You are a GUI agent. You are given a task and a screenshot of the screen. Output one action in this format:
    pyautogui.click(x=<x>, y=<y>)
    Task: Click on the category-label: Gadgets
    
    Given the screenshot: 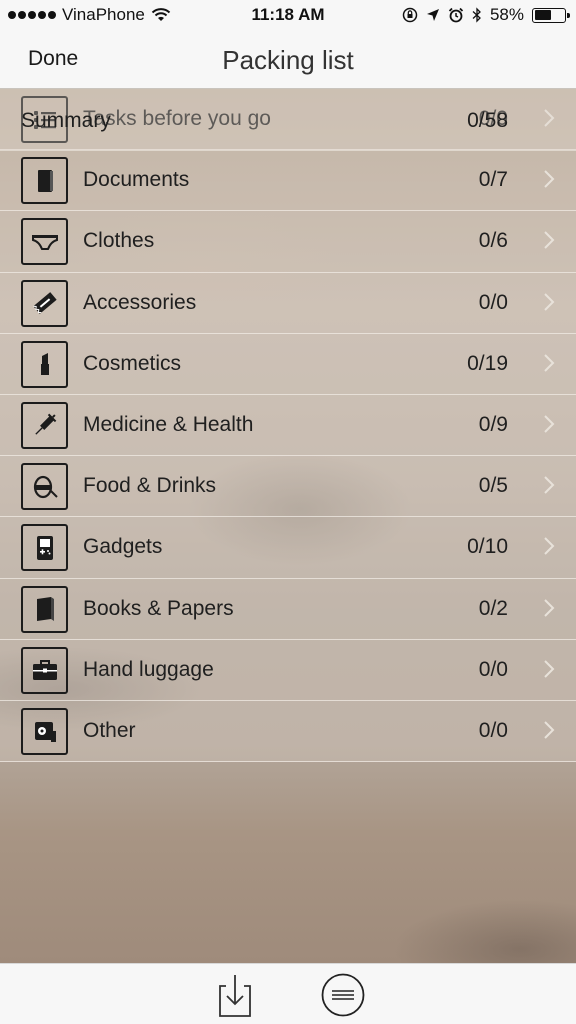 What is the action you would take?
    pyautogui.click(x=123, y=547)
    